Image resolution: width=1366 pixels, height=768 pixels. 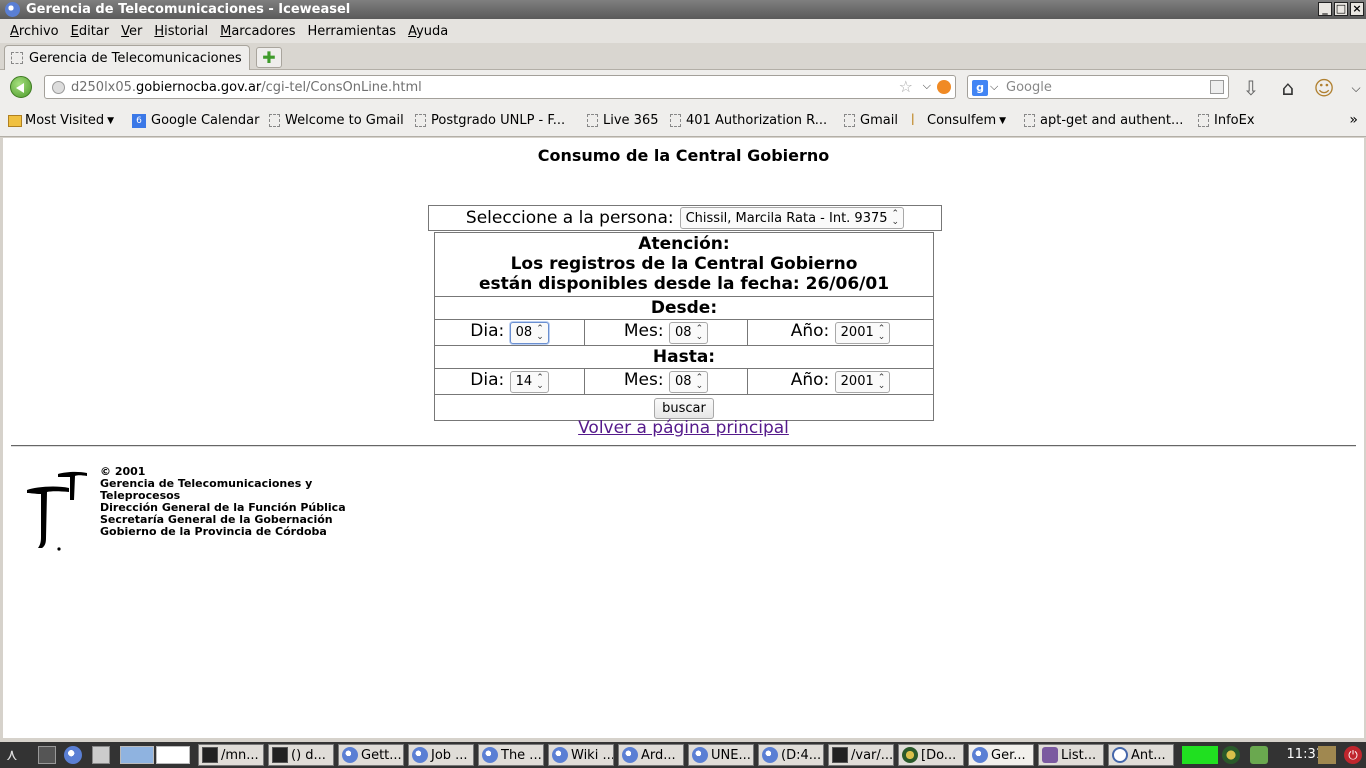 What do you see at coordinates (684, 357) in the screenshot?
I see `hasta-header: Hasta:` at bounding box center [684, 357].